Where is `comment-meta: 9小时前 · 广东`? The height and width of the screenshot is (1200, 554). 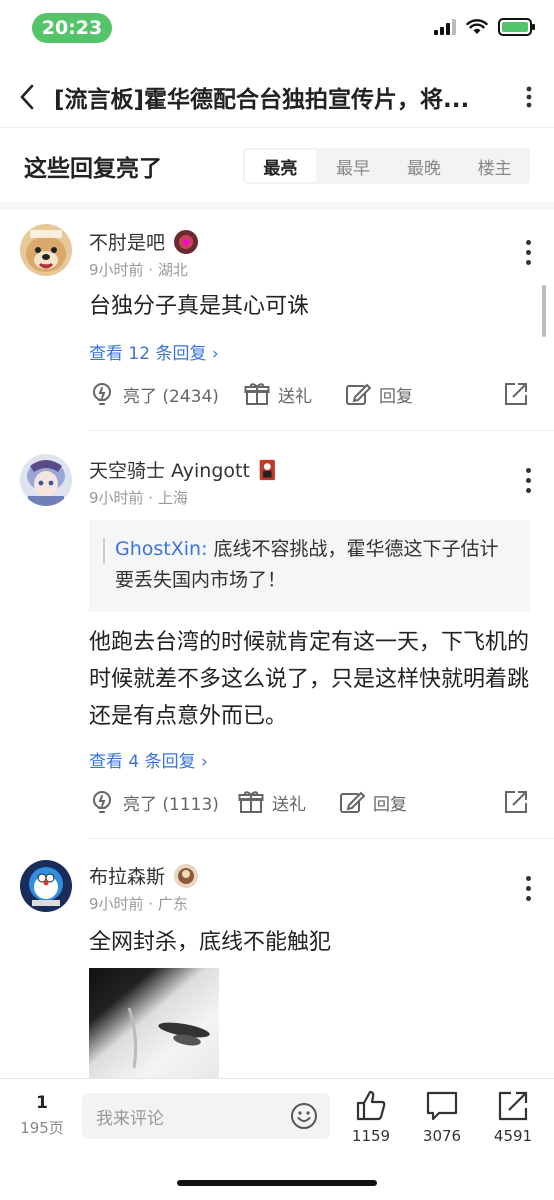 comment-meta: 9小时前 · 广东 is located at coordinates (138, 904).